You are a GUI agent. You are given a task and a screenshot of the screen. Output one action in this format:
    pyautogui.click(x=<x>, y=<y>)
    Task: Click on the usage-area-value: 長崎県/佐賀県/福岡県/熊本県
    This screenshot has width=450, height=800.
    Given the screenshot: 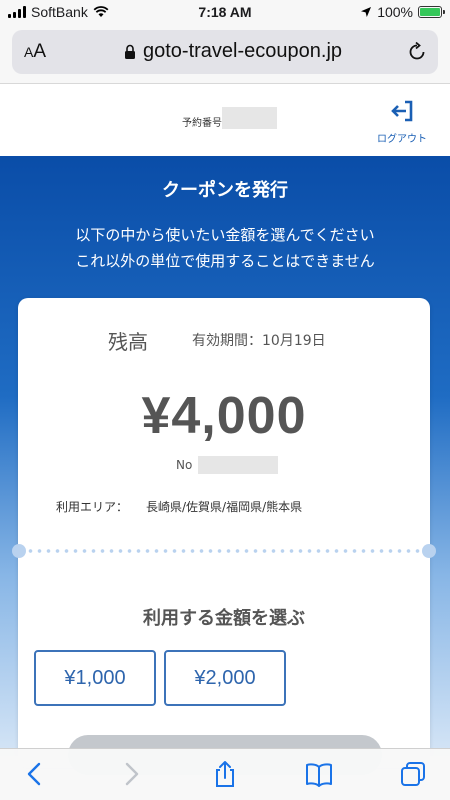 What is the action you would take?
    pyautogui.click(x=224, y=507)
    